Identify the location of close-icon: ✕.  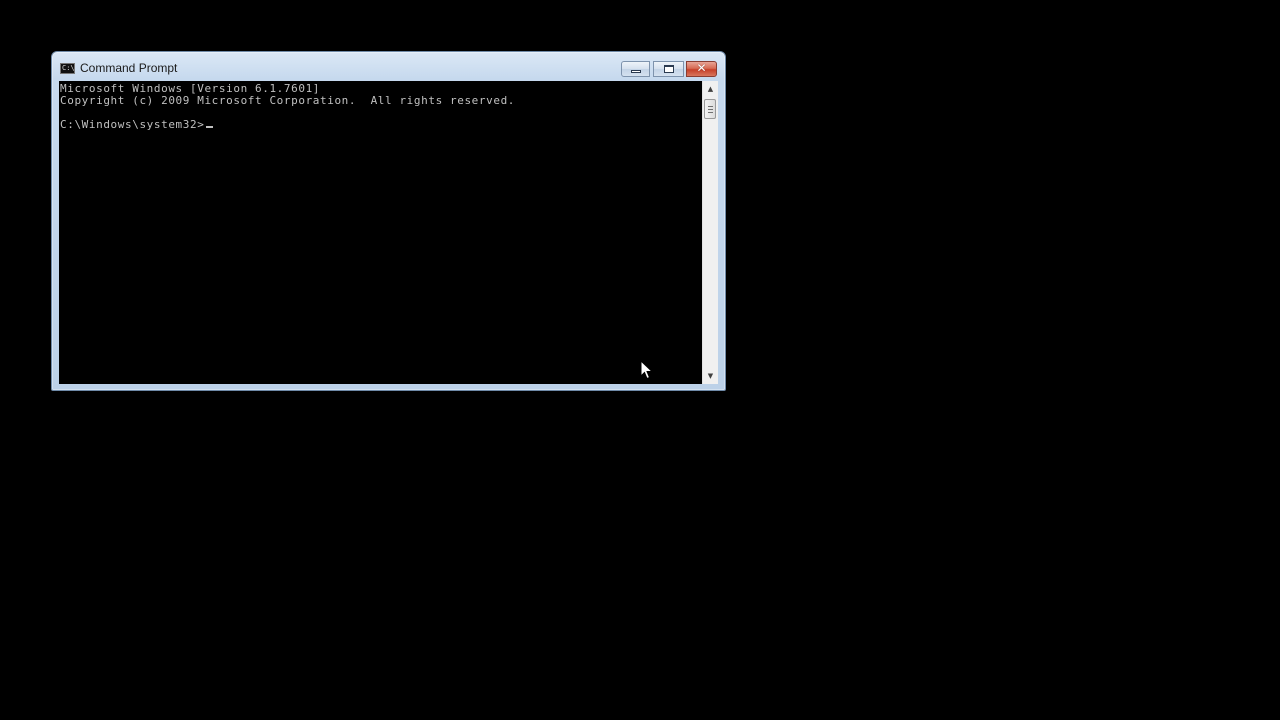
(701, 68).